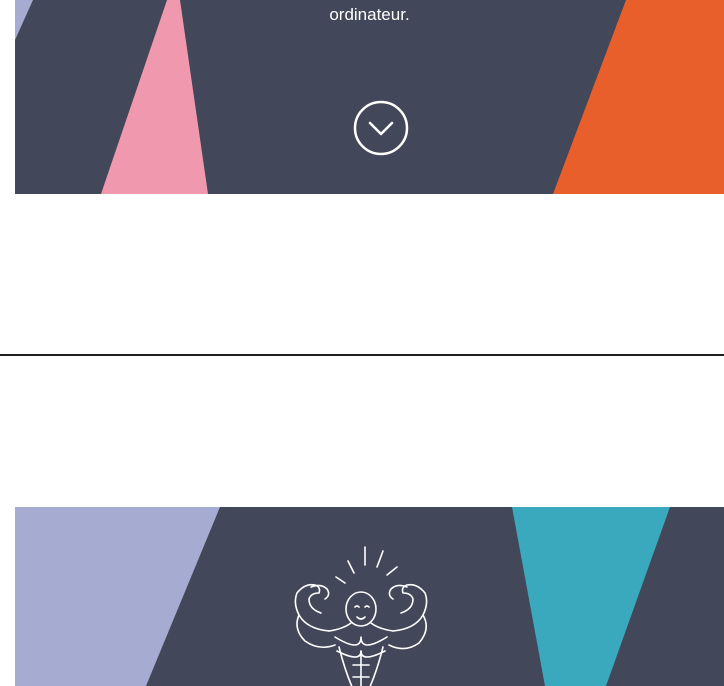 The height and width of the screenshot is (686, 724). Describe the element at coordinates (362, 355) in the screenshot. I see `section-divider` at that location.